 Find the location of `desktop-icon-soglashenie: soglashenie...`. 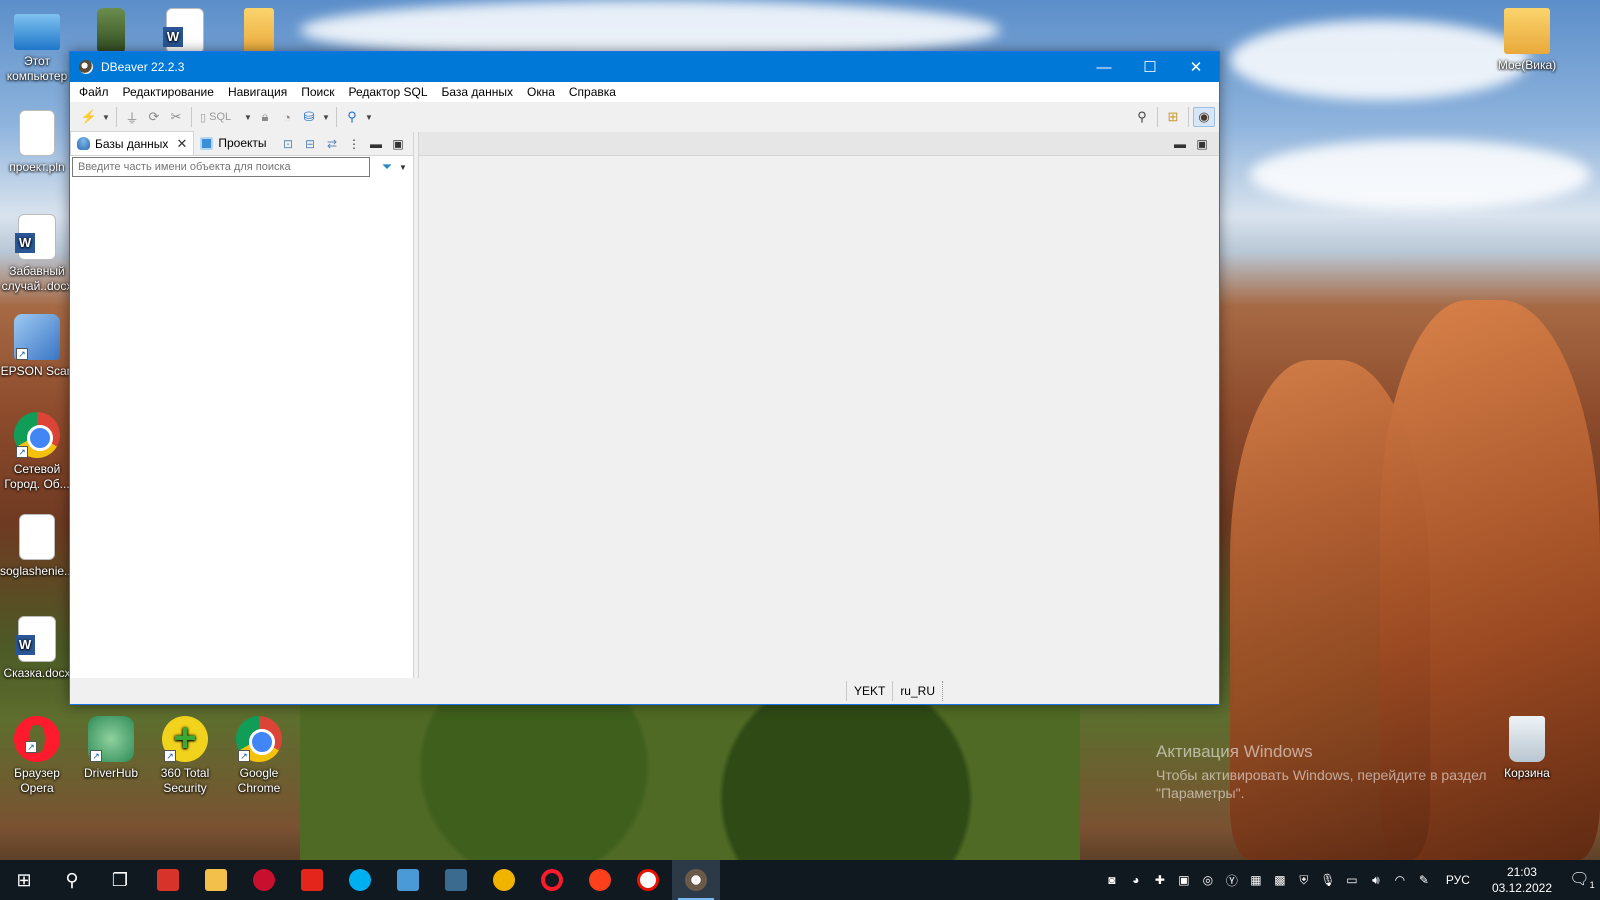

desktop-icon-soglashenie: soglashenie... is located at coordinates (37, 546).